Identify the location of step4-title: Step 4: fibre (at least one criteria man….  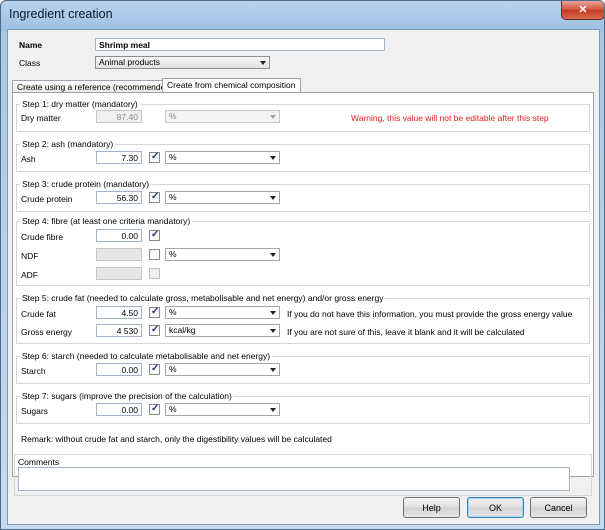
(106, 221).